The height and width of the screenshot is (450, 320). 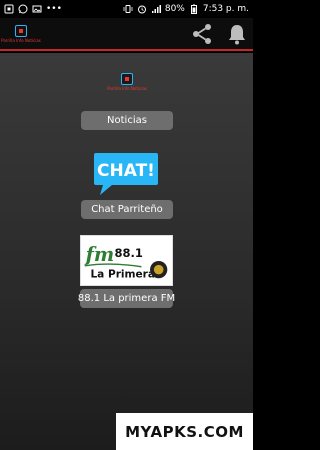 I want to click on watermark-text: MYAPKS.COM, so click(x=184, y=431).